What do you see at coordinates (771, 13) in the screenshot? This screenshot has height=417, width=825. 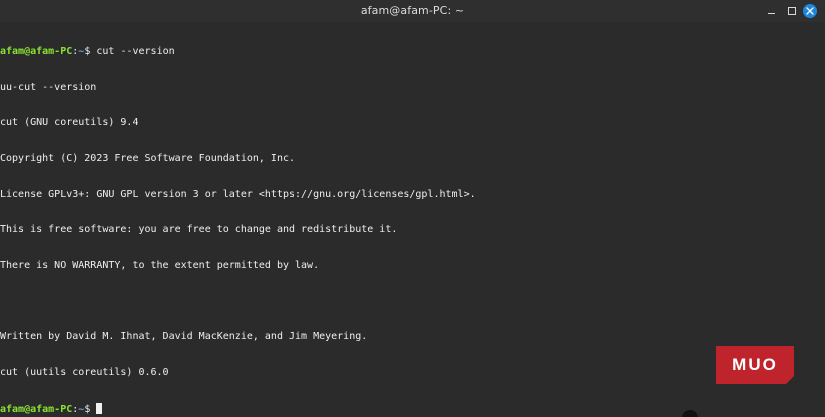 I see `minimize-icon` at bounding box center [771, 13].